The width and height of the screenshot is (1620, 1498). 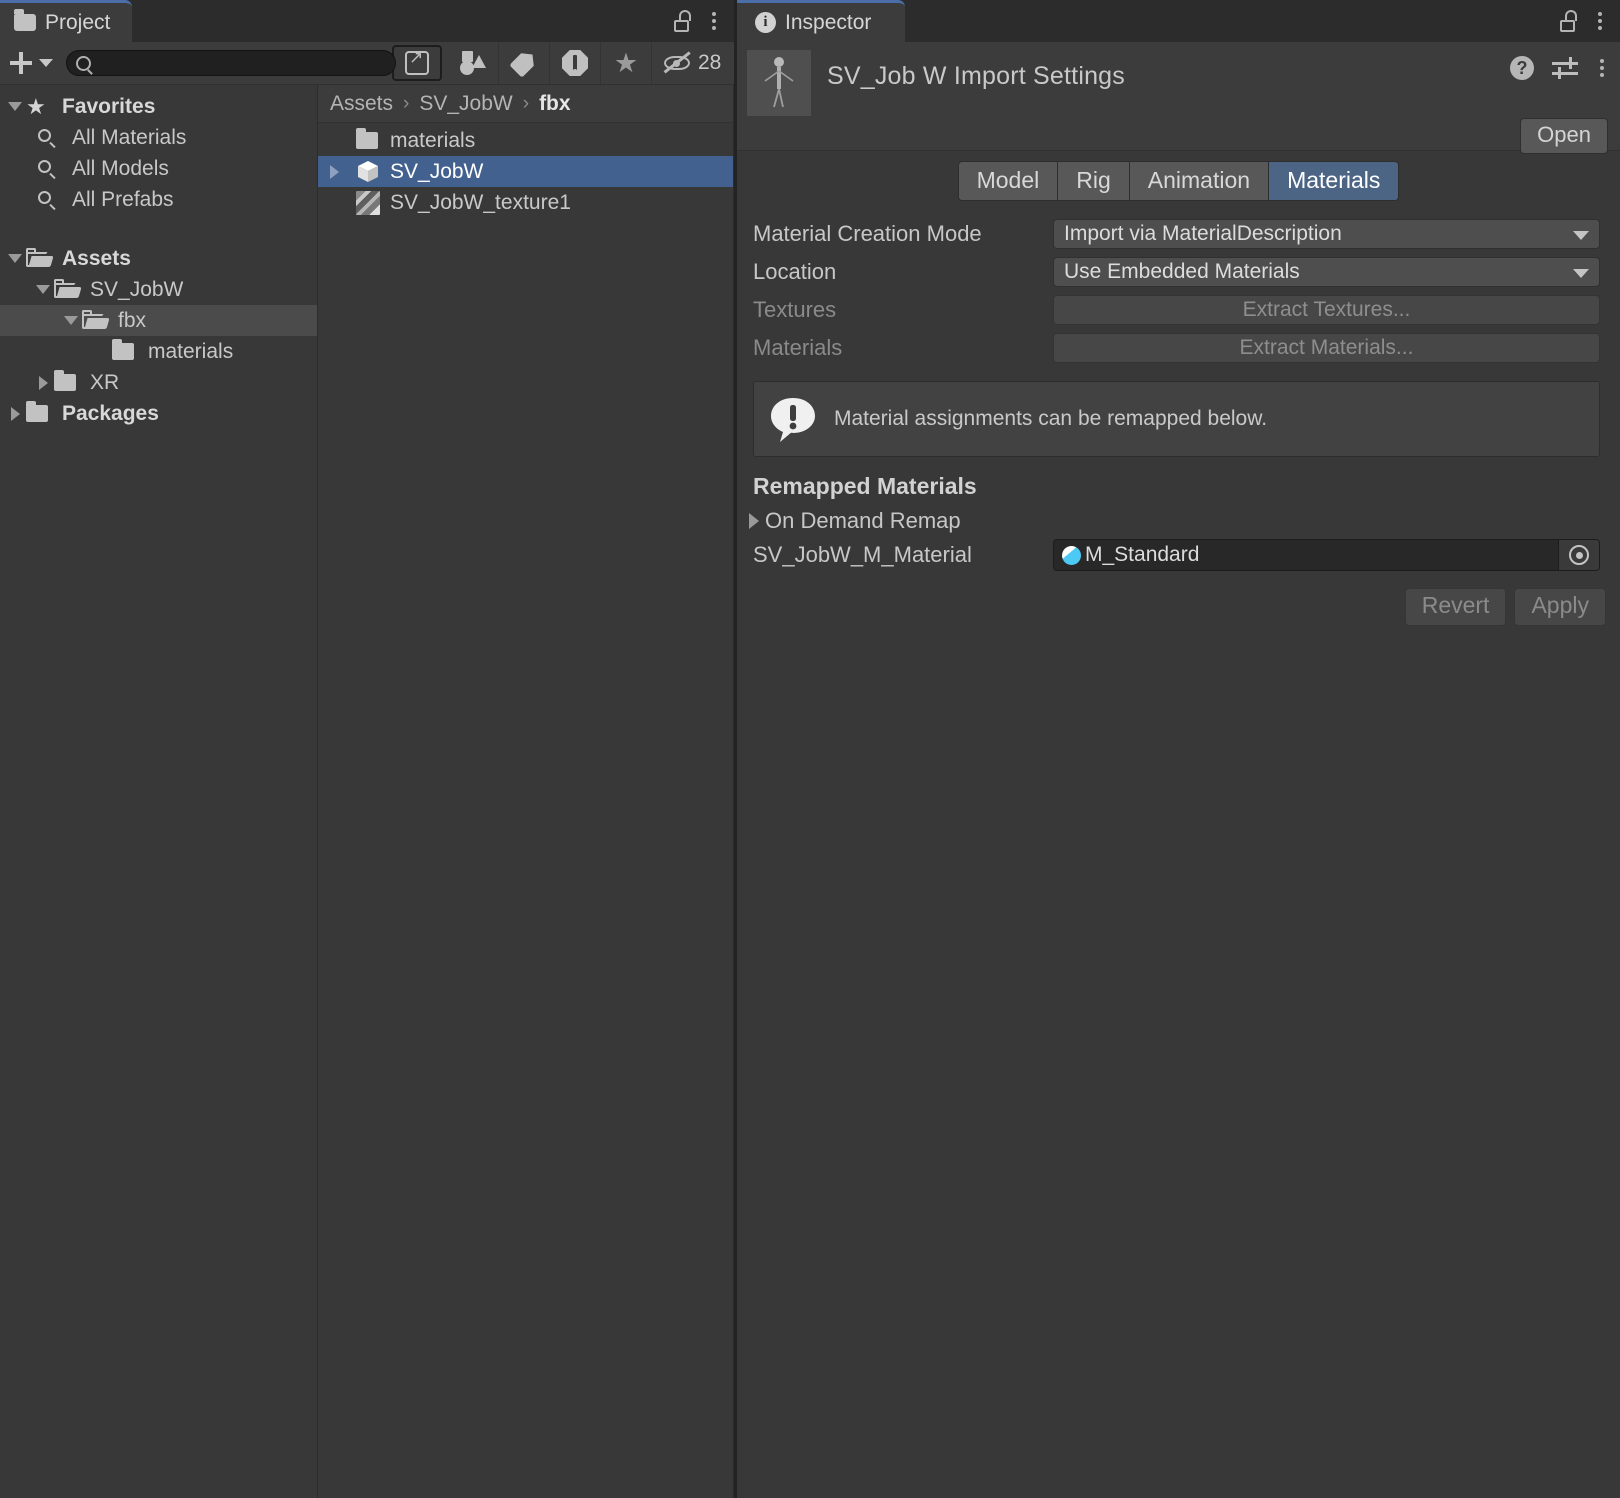 I want to click on tree-item-sv-jobw: SV_JobW, so click(x=158, y=289).